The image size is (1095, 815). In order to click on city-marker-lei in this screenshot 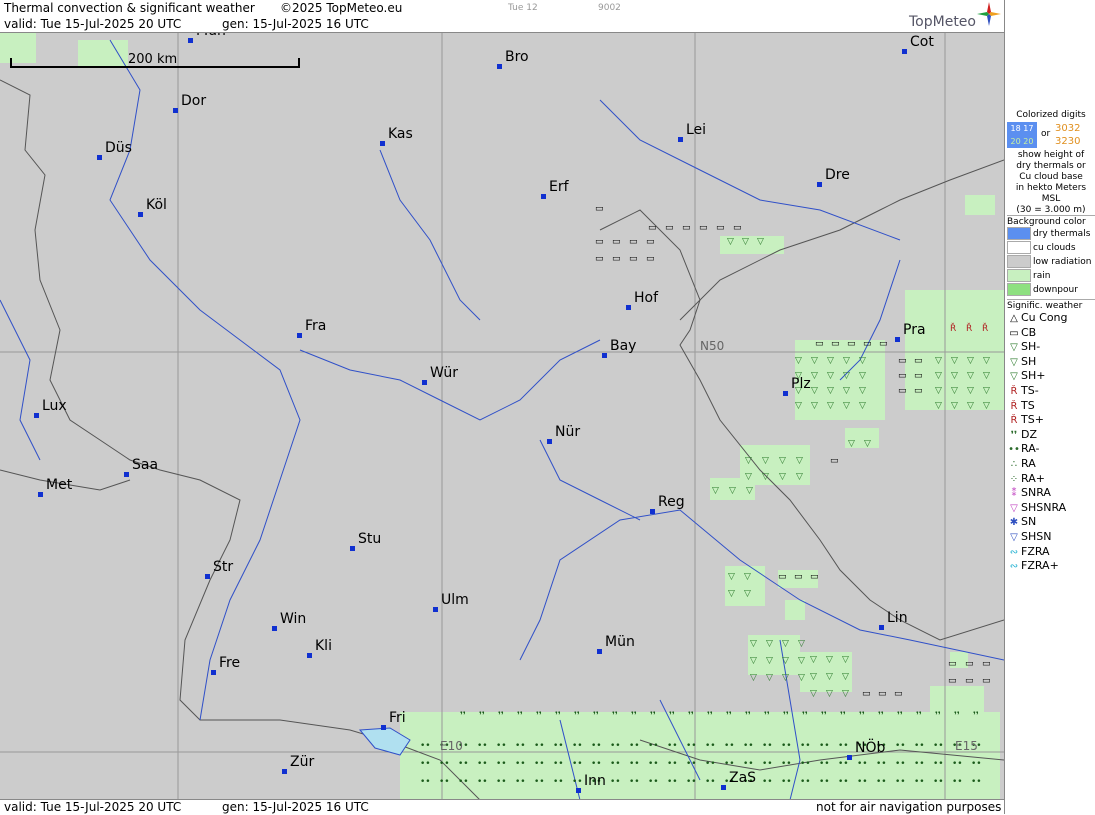, I will do `click(680, 139)`.